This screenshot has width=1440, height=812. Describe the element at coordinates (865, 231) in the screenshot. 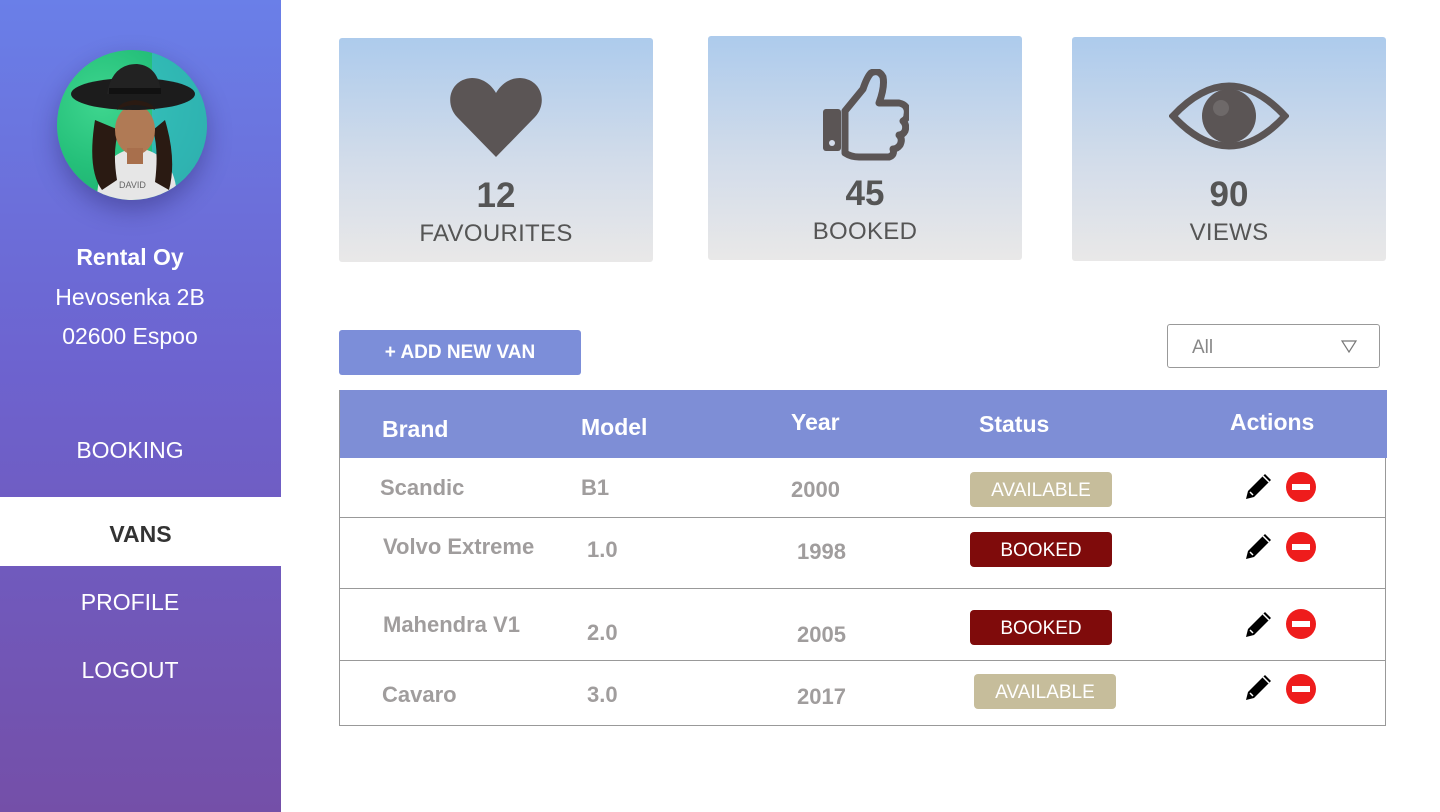

I see `booked-label: BOOKED` at that location.